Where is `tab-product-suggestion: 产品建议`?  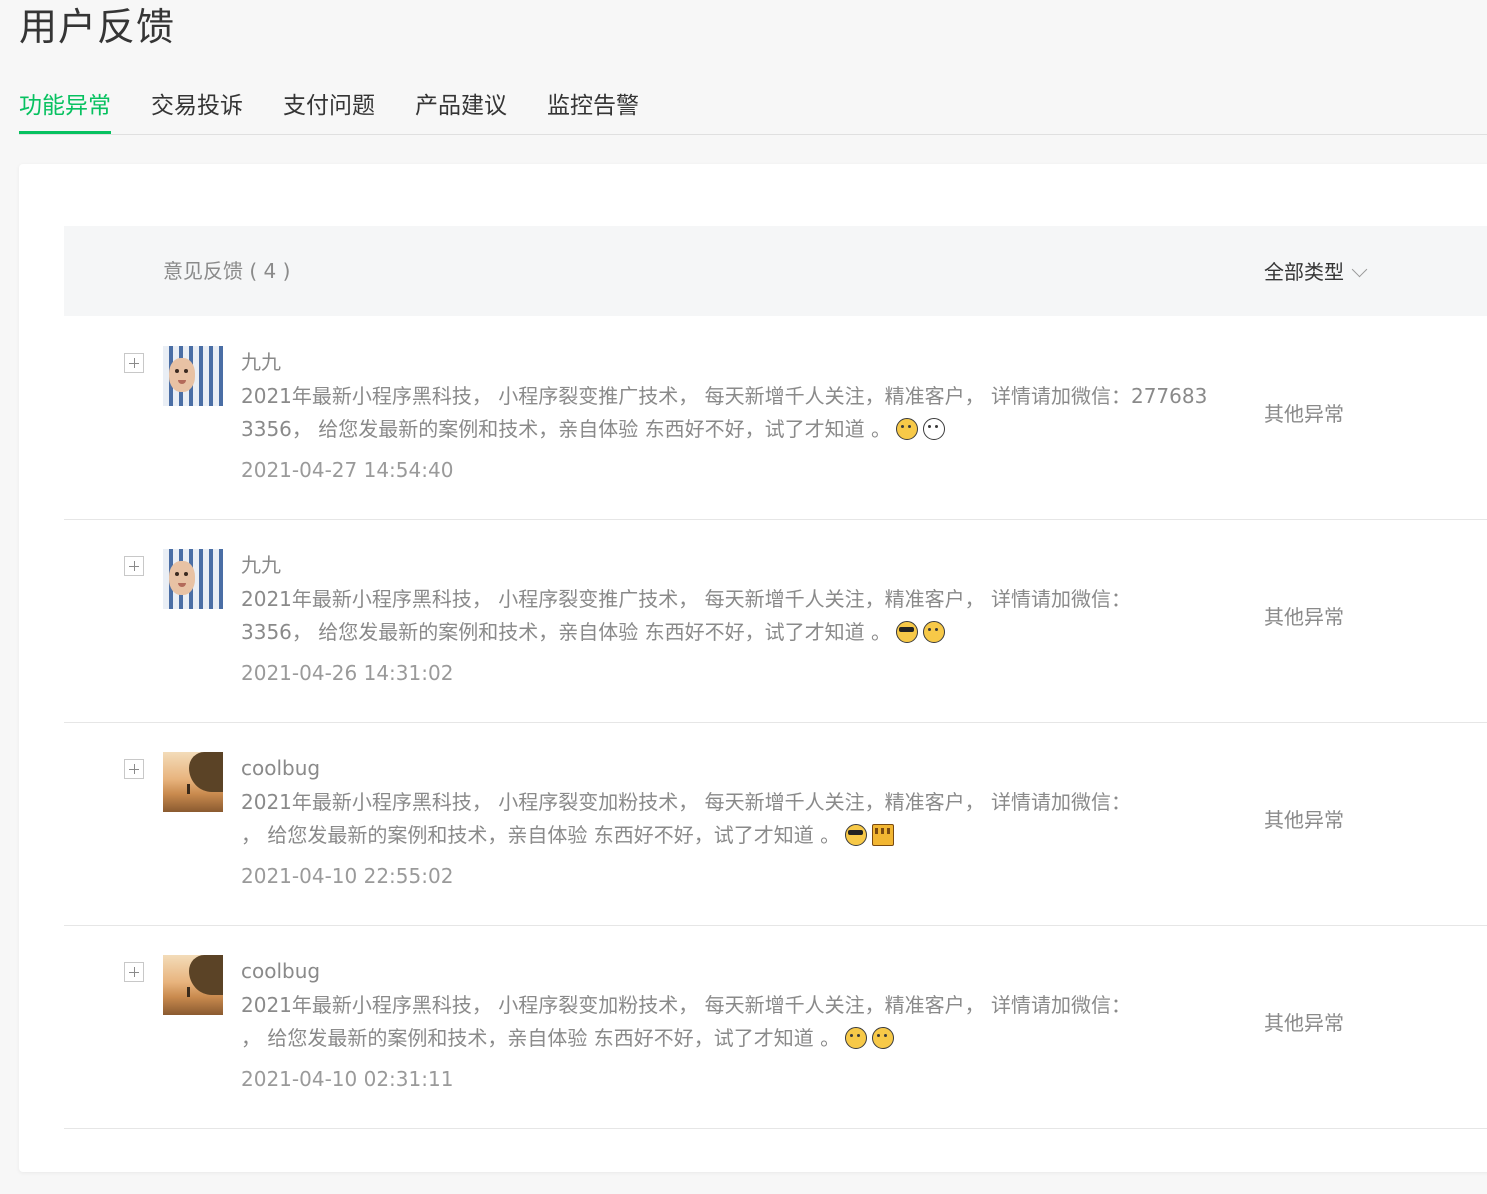
tab-product-suggestion: 产品建议 is located at coordinates (461, 108).